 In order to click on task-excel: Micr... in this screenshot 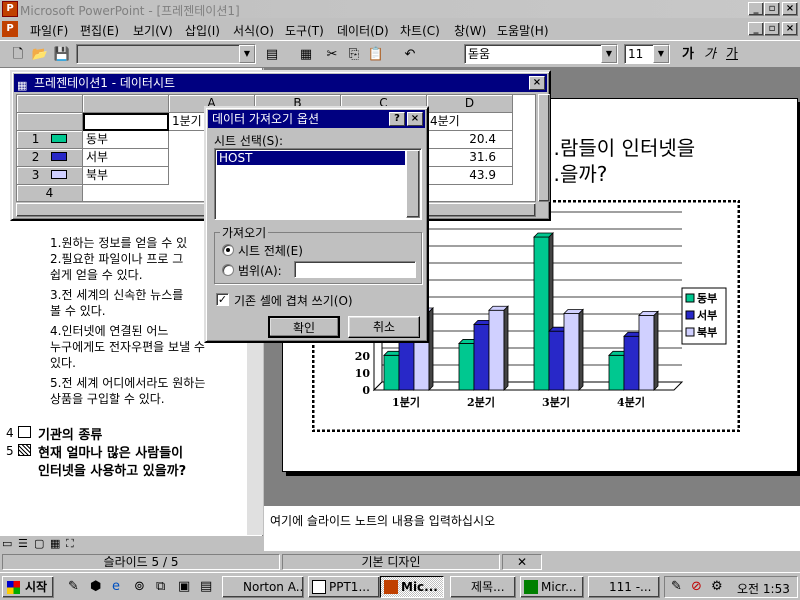, I will do `click(552, 587)`.